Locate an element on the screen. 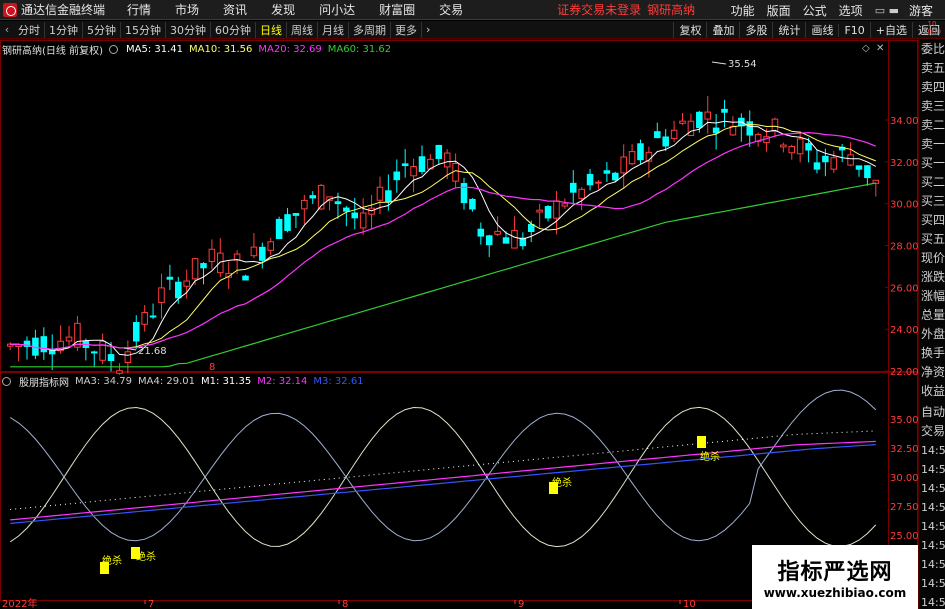  price-tick: 34.00 is located at coordinates (904, 121).